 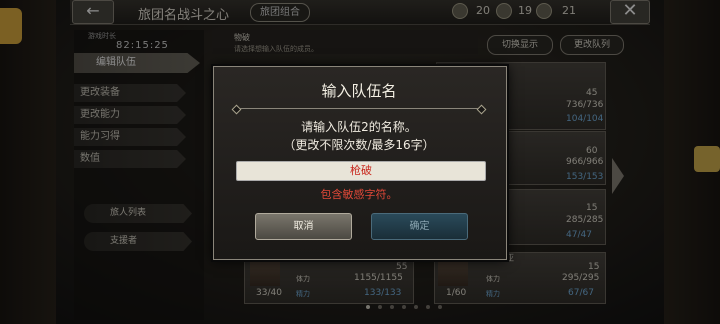 What do you see at coordinates (359, 127) in the screenshot?
I see `dialog-message: 请输入队伍2的名称。` at bounding box center [359, 127].